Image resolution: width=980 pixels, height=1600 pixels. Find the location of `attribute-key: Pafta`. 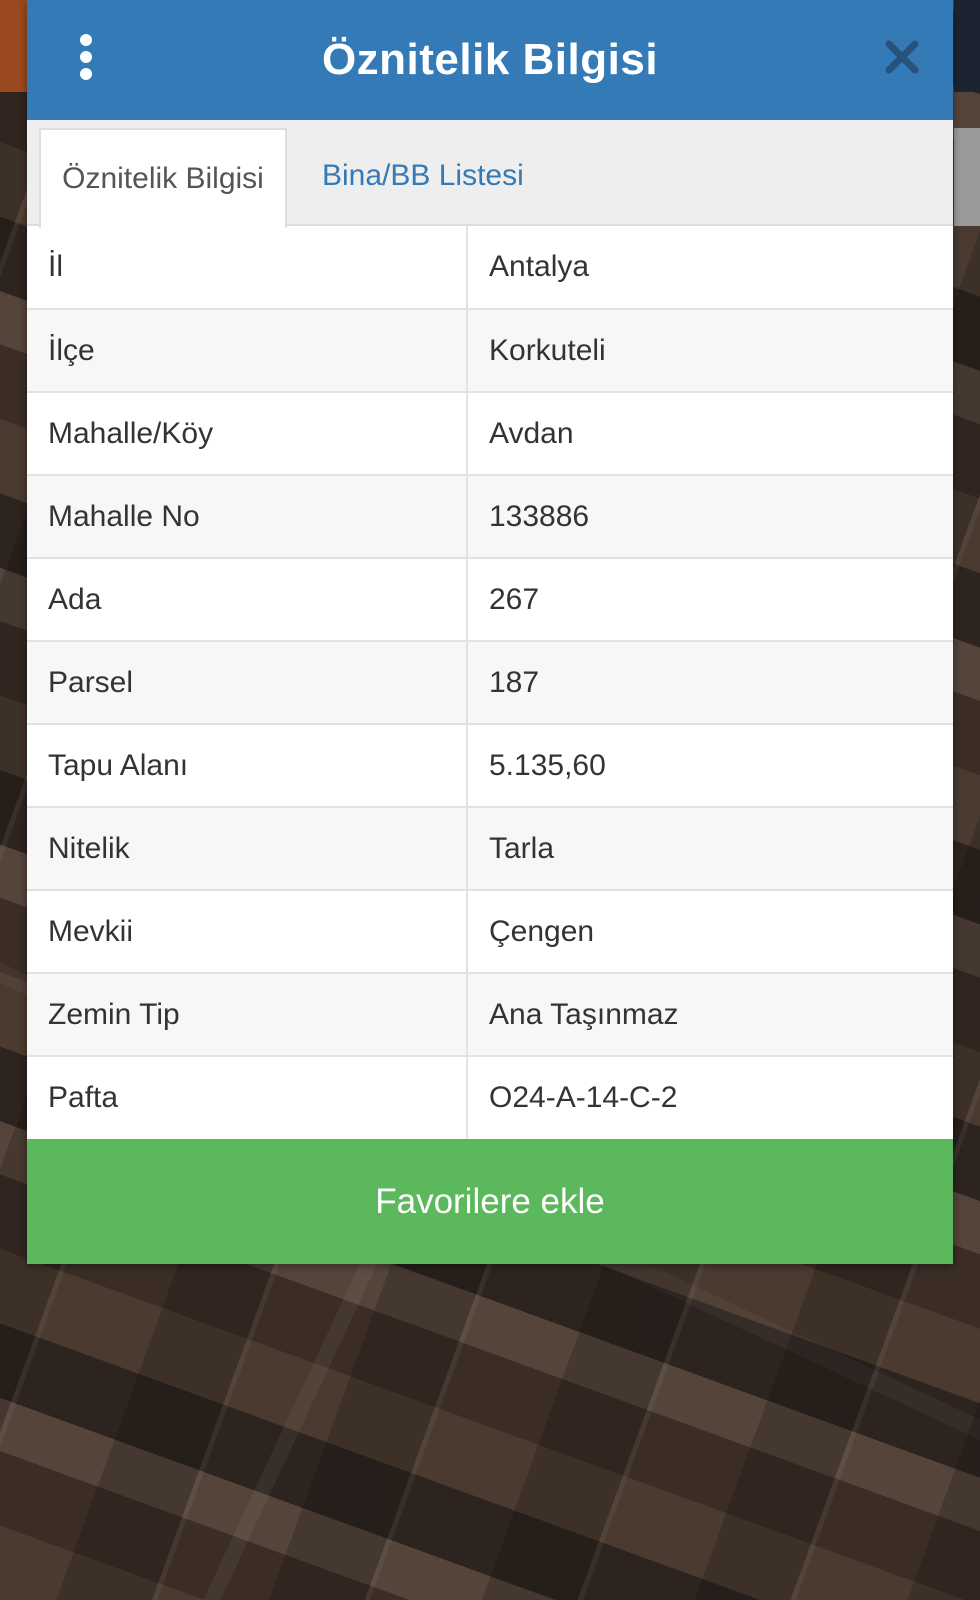

attribute-key: Pafta is located at coordinates (247, 1097).